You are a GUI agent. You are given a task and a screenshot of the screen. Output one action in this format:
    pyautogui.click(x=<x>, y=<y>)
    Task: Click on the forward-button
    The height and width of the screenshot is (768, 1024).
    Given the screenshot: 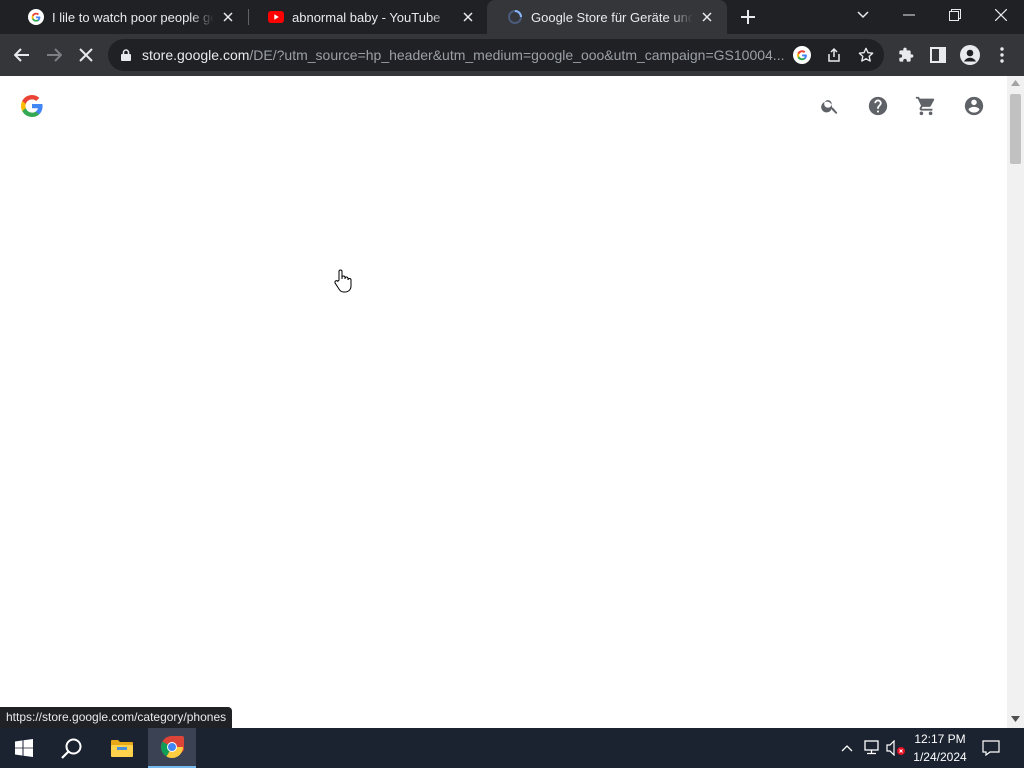 What is the action you would take?
    pyautogui.click(x=54, y=55)
    